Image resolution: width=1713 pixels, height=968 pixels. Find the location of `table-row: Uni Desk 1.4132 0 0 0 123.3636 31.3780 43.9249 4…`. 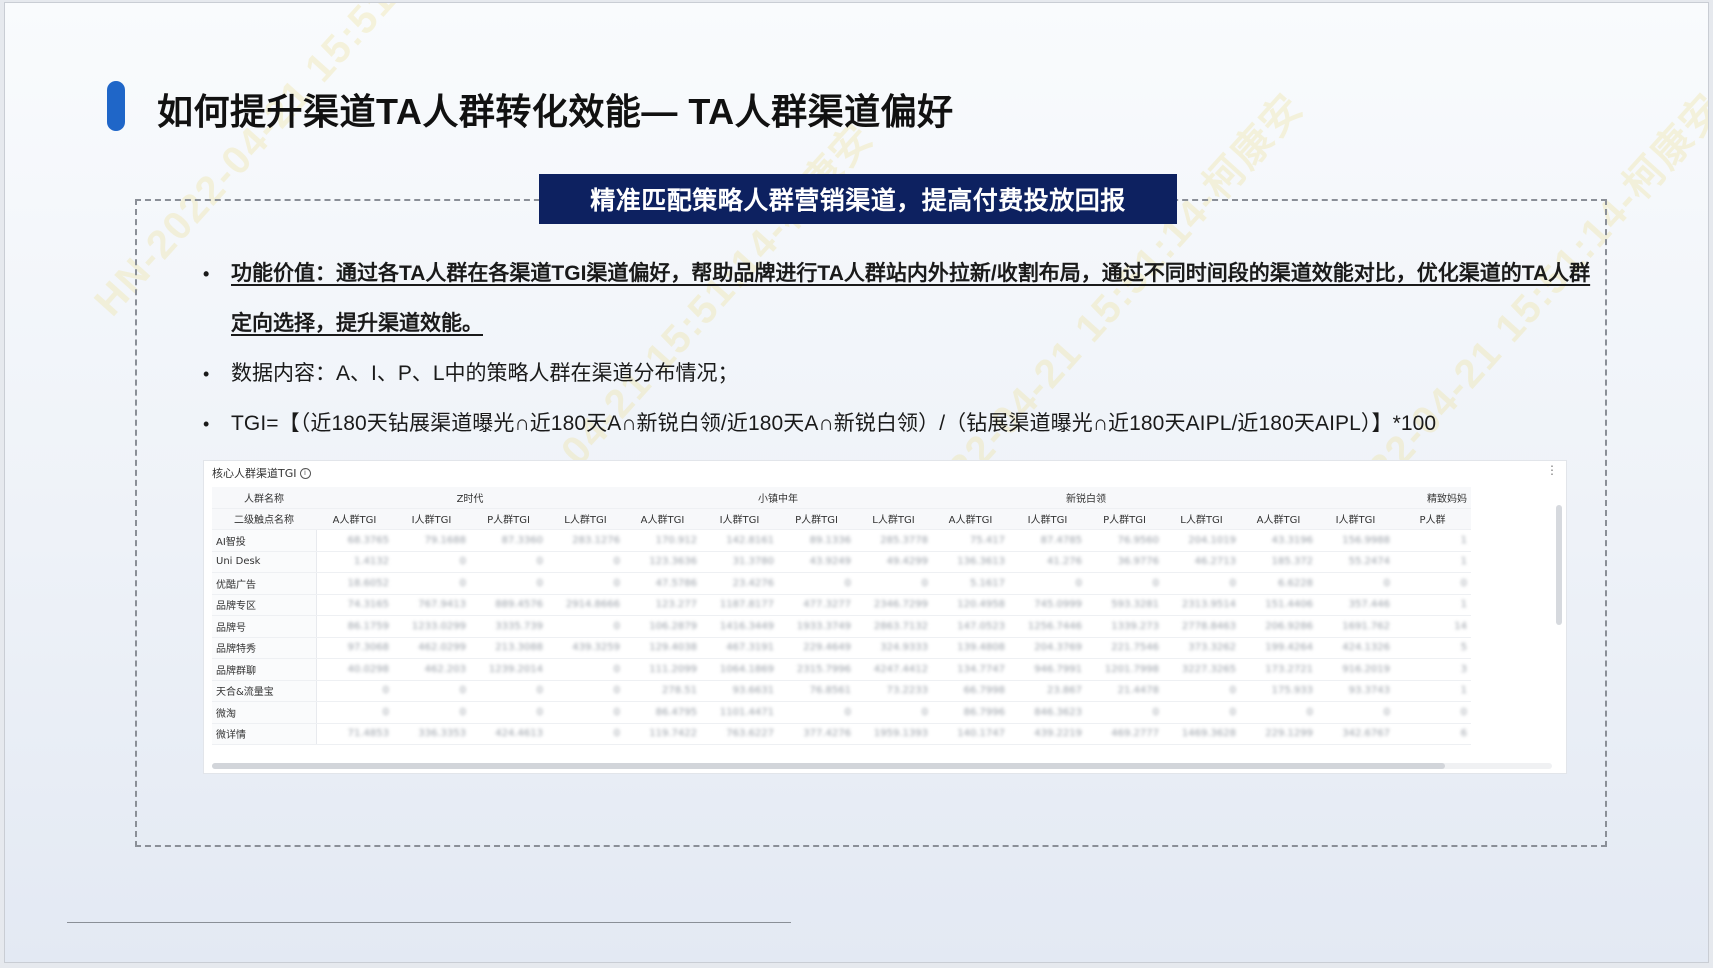

table-row: Uni Desk 1.4132 0 0 0 123.3636 31.3780 43.9249 4… is located at coordinates (841, 562).